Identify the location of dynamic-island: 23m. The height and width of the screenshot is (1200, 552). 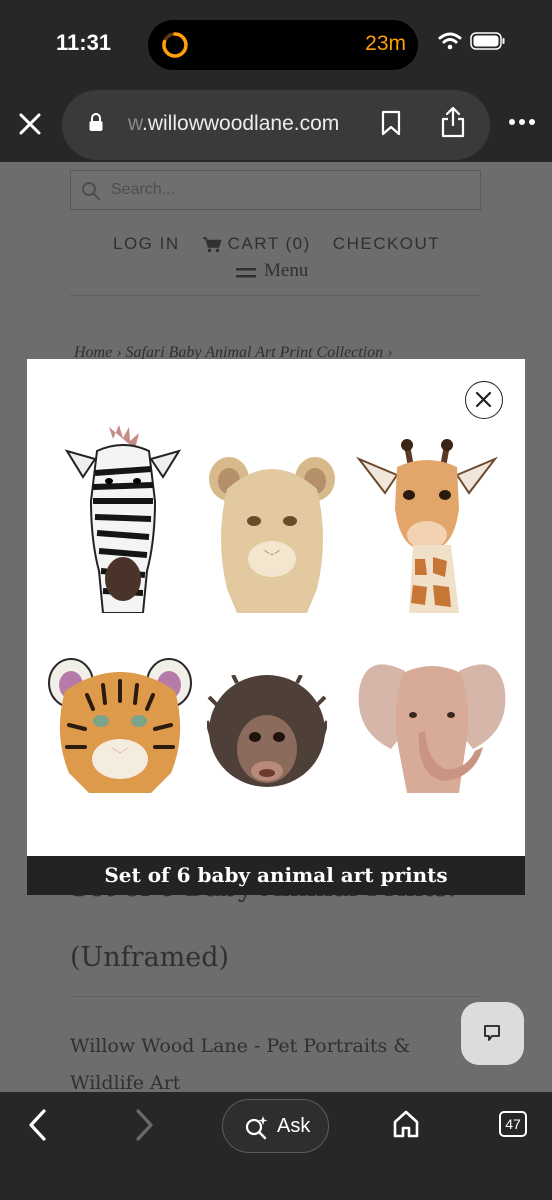
(283, 45).